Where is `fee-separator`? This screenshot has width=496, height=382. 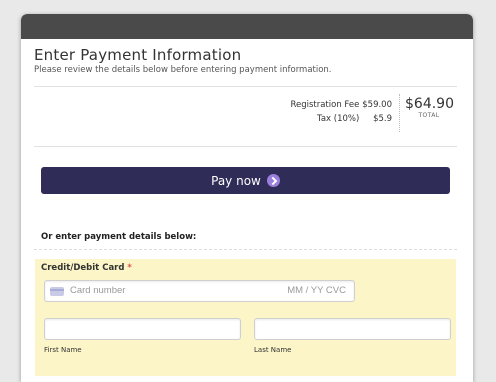 fee-separator is located at coordinates (399, 113).